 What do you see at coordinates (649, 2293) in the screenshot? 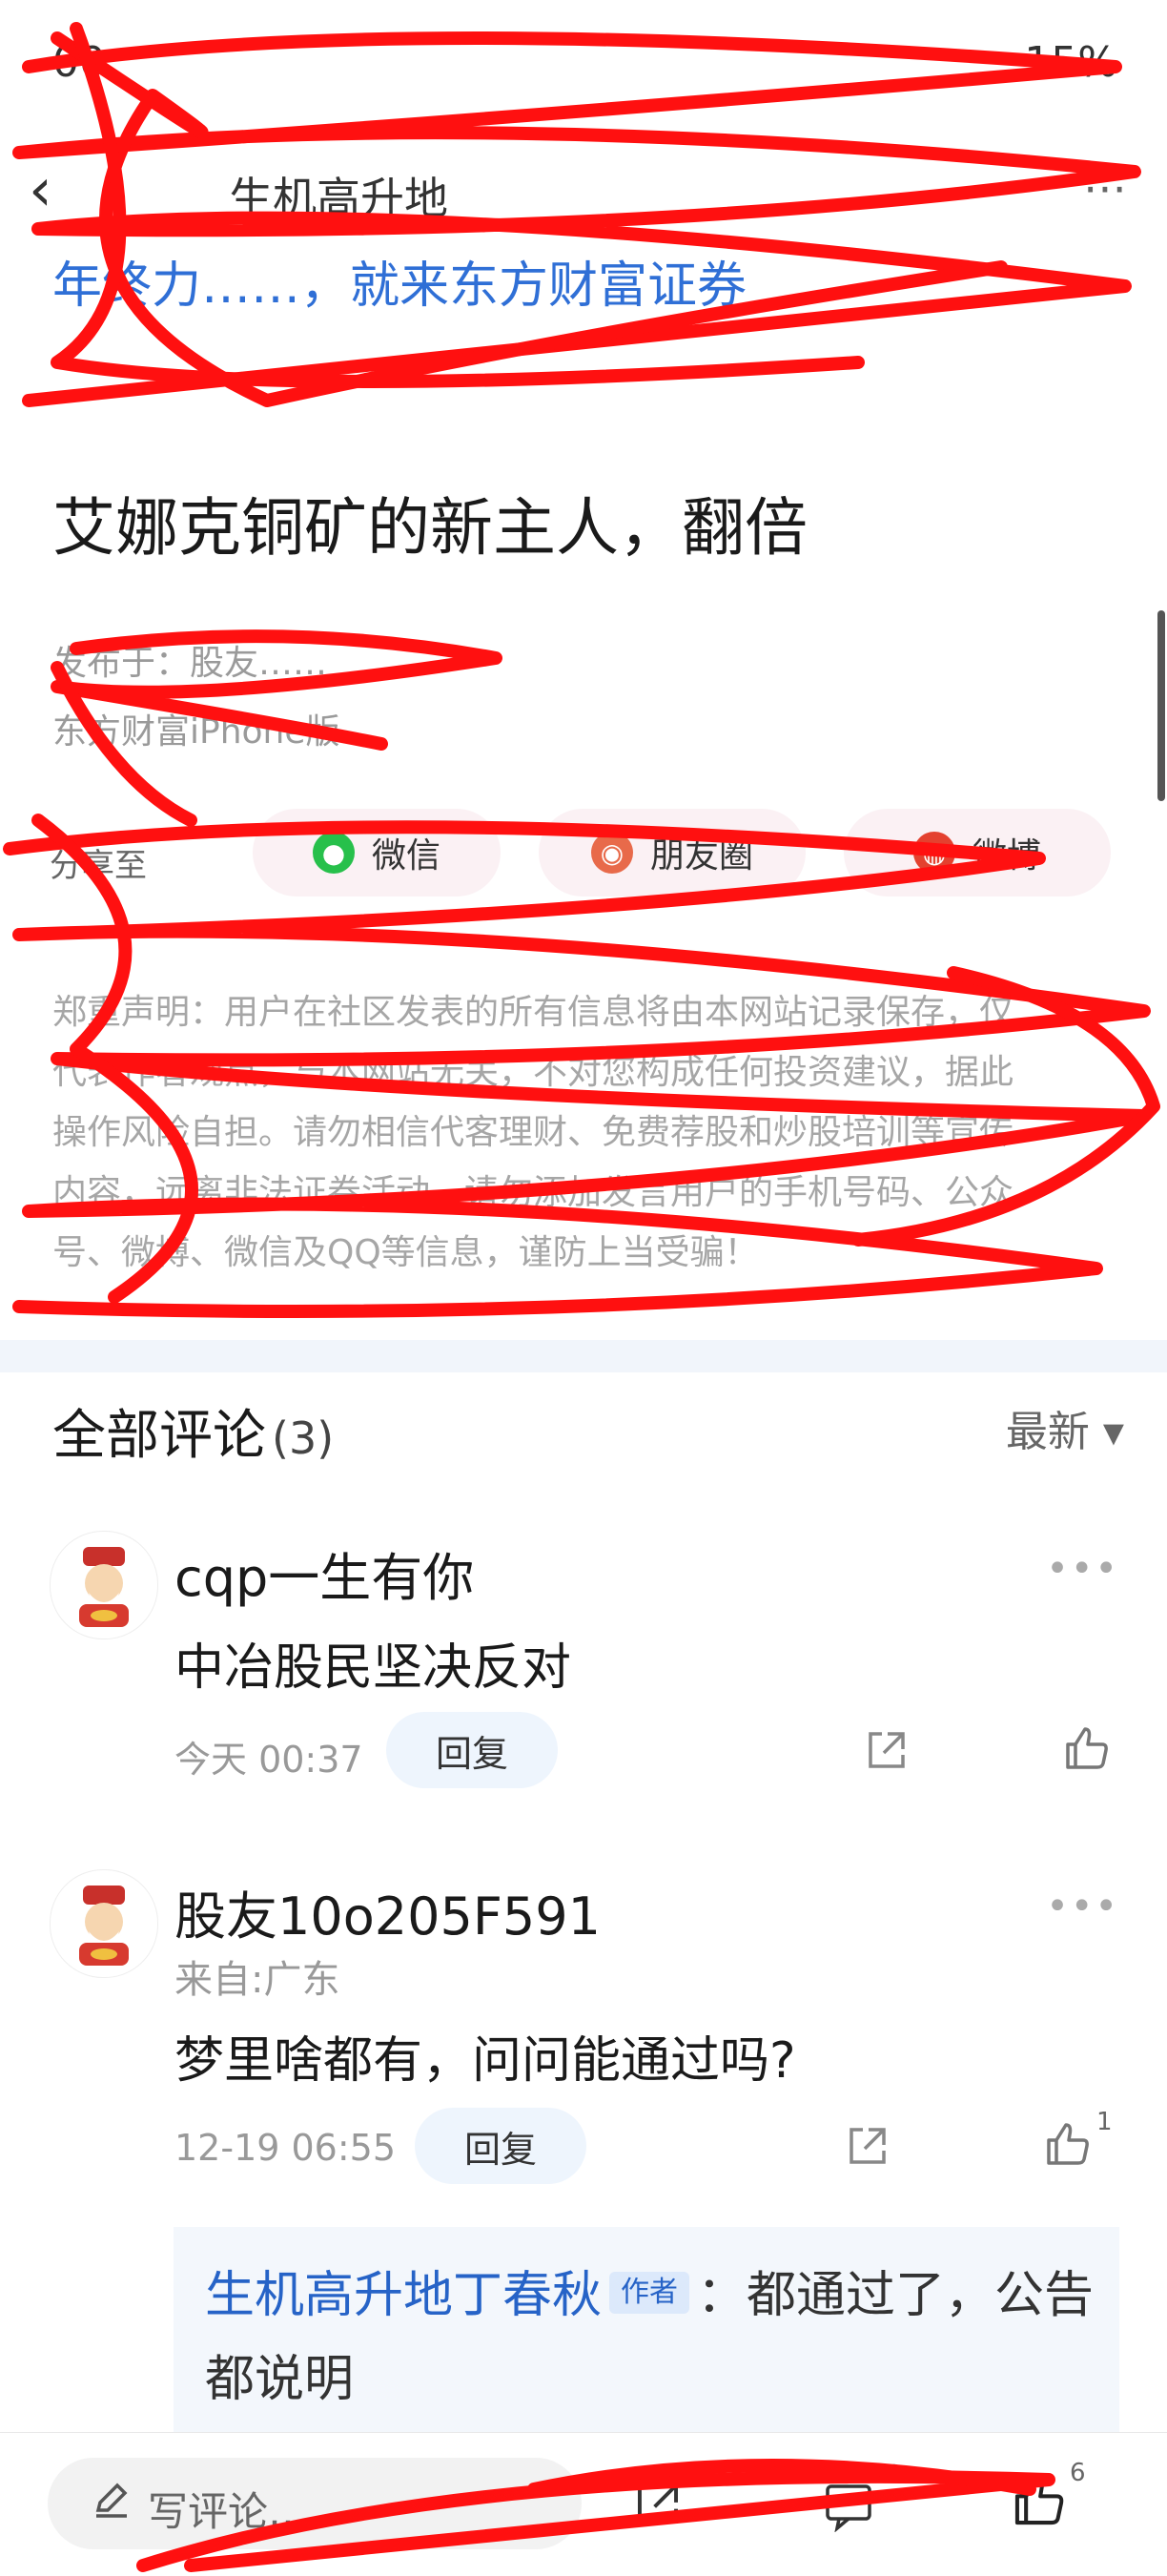
I see `author-badge: 作者` at bounding box center [649, 2293].